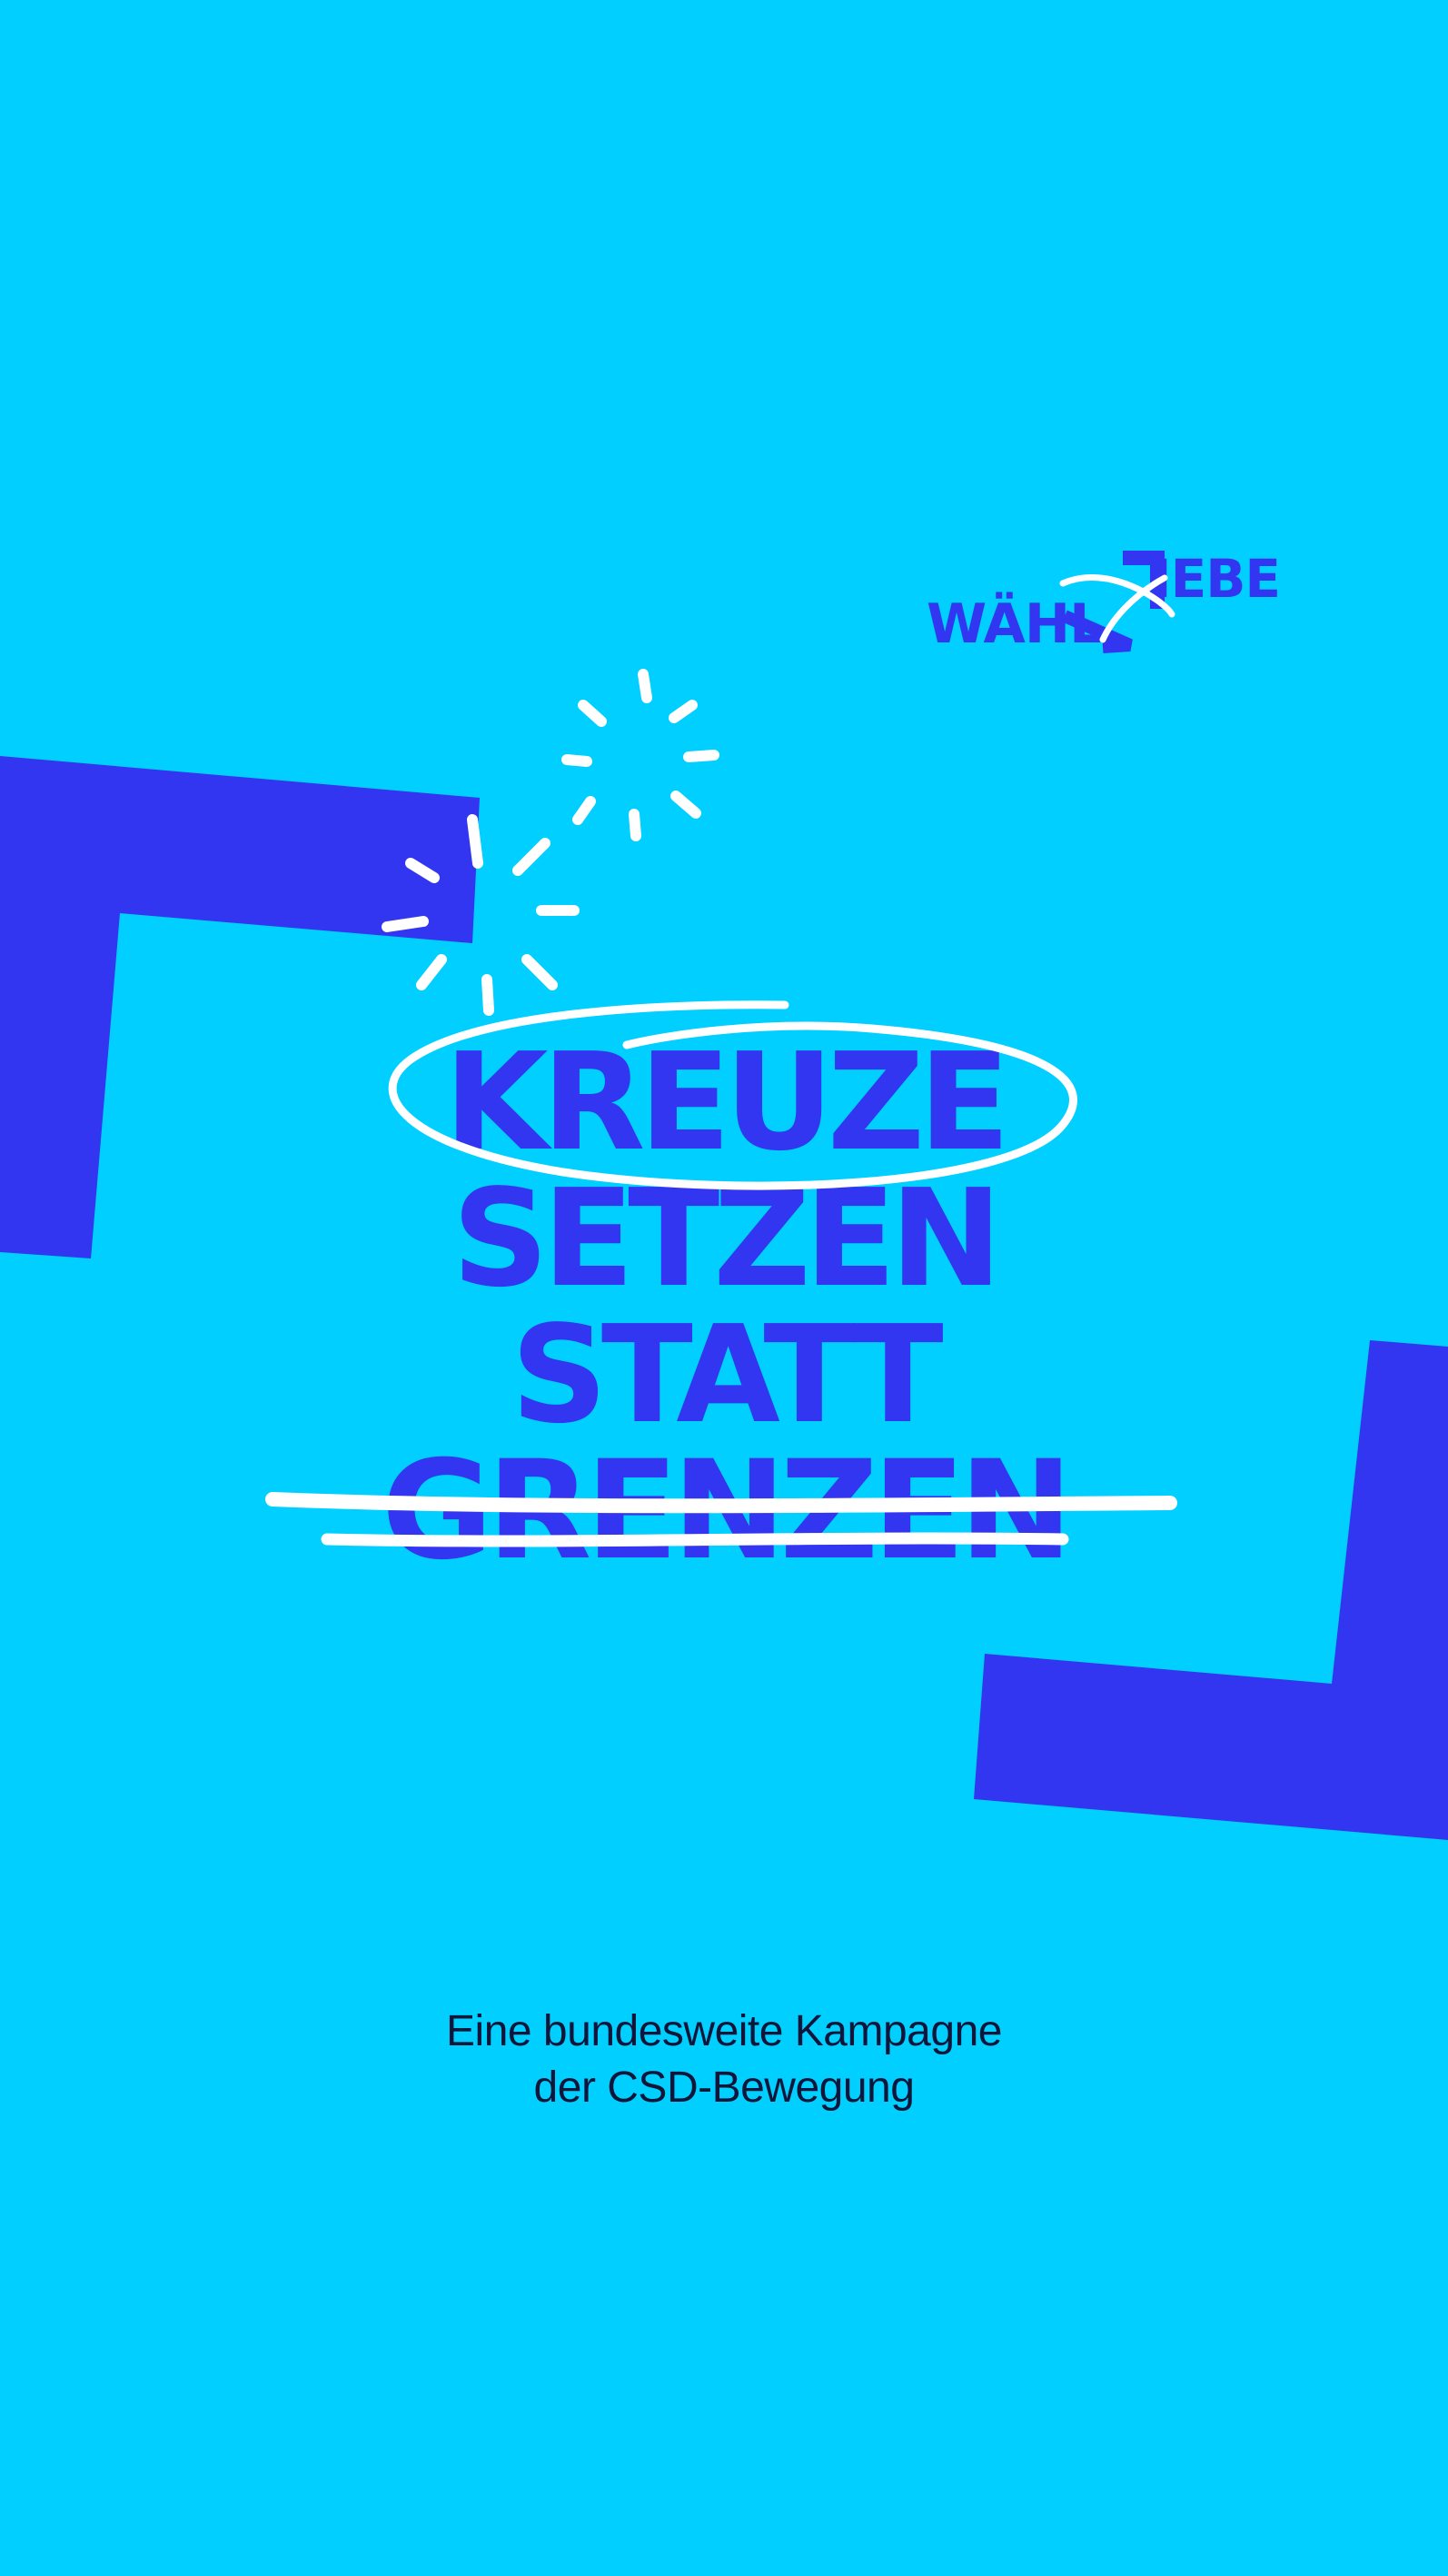  Describe the element at coordinates (727, 1375) in the screenshot. I see `headline-line-statt: STATT` at that location.